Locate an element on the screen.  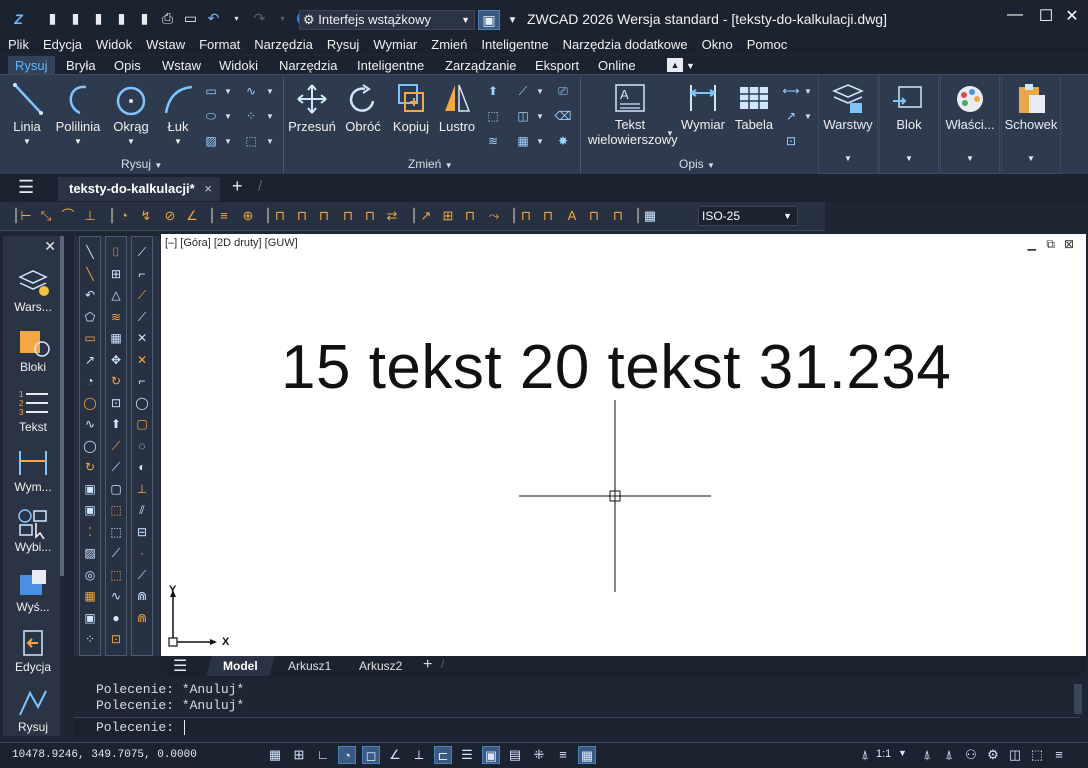
dim-quick-icon: ≡ is located at coordinates (224, 216).